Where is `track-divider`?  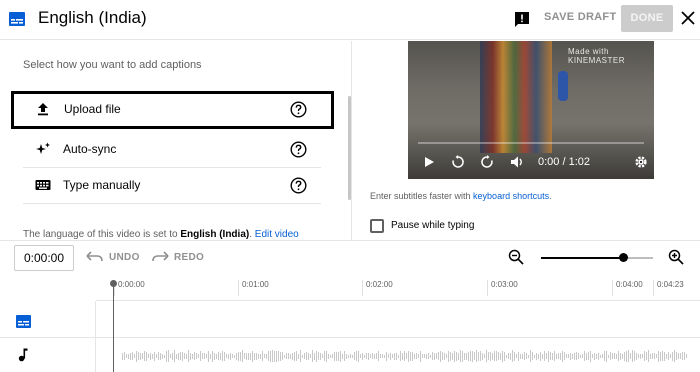 track-divider is located at coordinates (350, 337).